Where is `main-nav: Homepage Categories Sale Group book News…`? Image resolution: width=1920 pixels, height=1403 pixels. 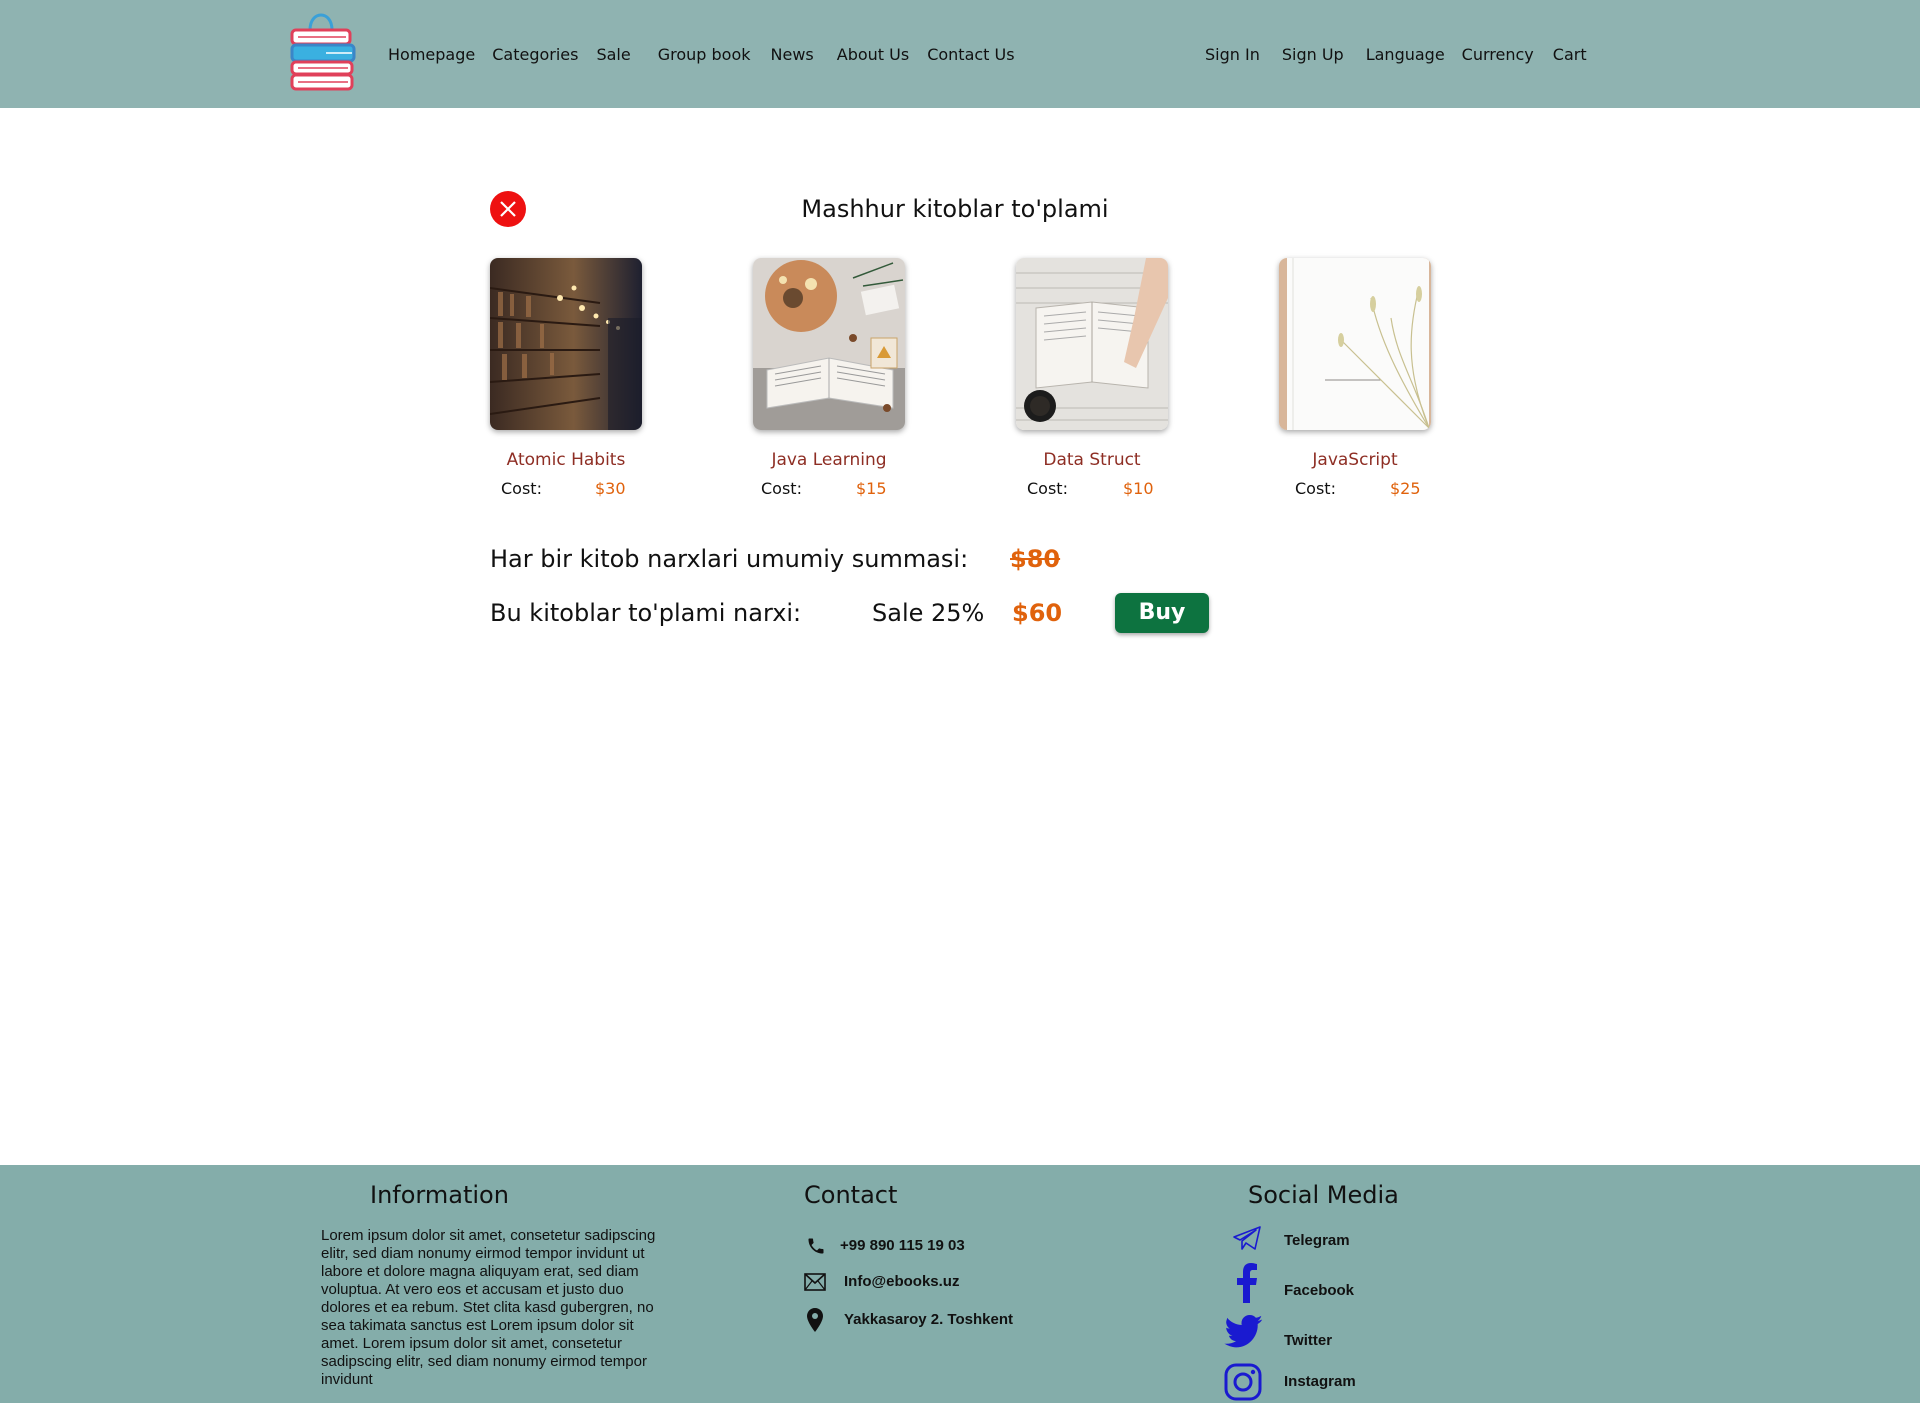 main-nav: Homepage Categories Sale Group book News… is located at coordinates (701, 55).